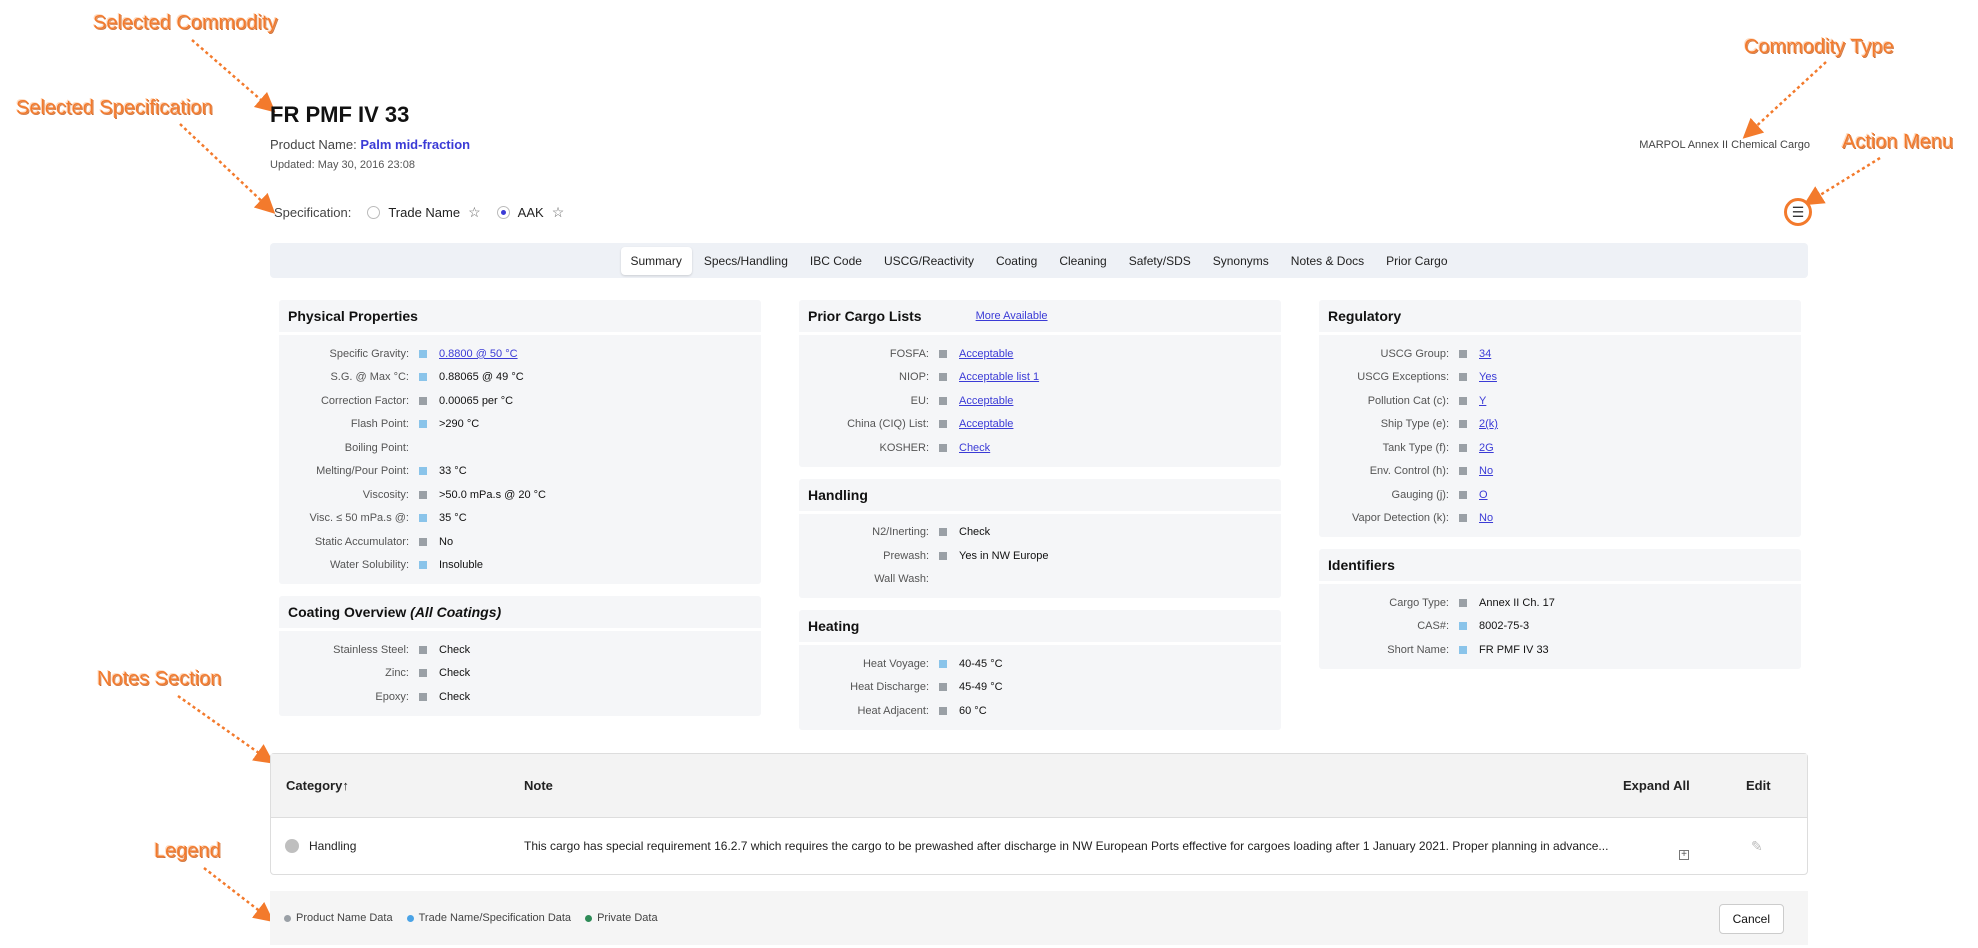 Image resolution: width=1978 pixels, height=948 pixels. What do you see at coordinates (836, 261) in the screenshot?
I see `tab-ibc-code: IBC Code` at bounding box center [836, 261].